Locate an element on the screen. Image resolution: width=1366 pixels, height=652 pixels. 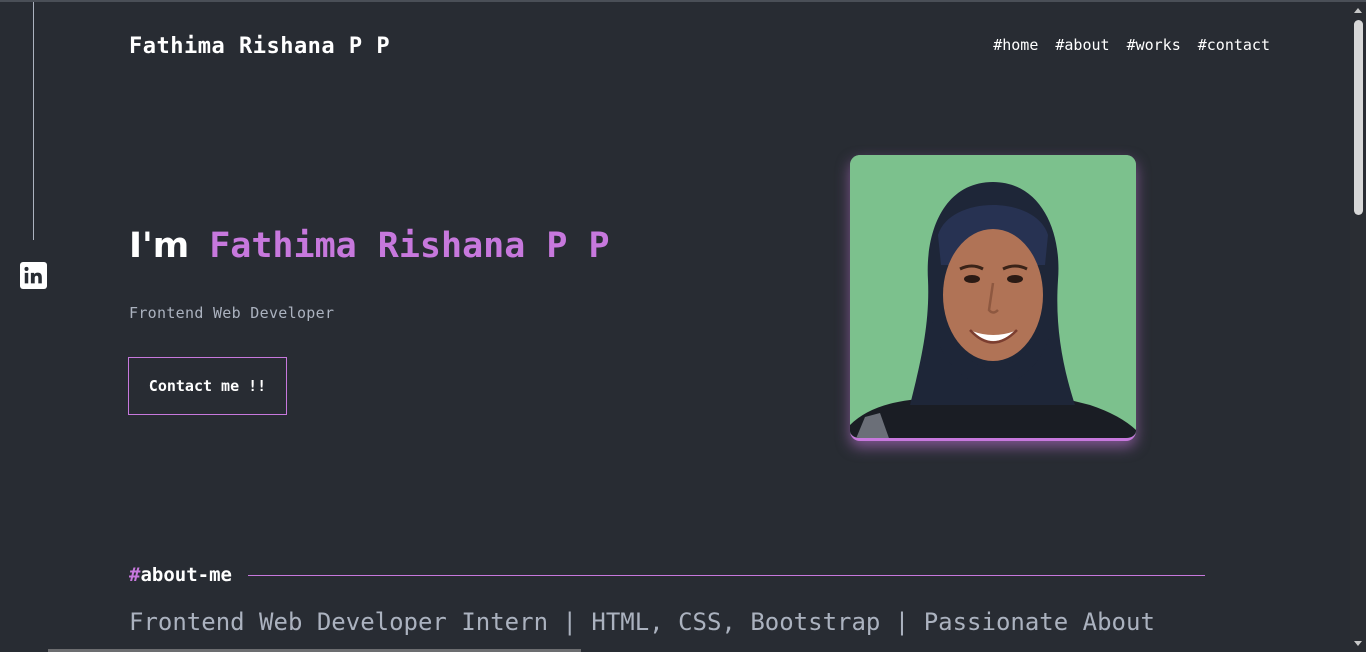
scroll-thumb is located at coordinates (1358, 117).